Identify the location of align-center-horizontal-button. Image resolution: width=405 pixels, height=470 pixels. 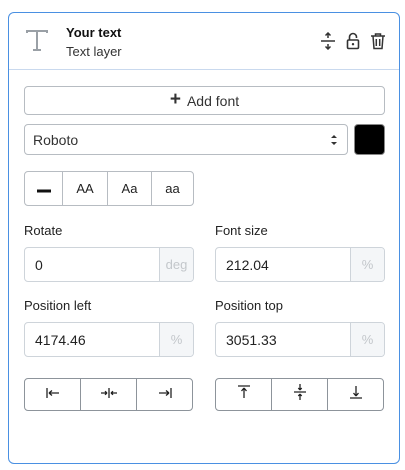
(109, 394).